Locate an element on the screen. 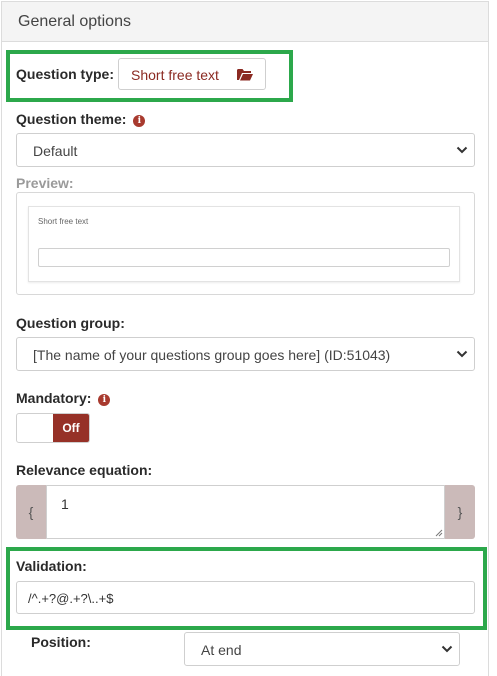  relevance-equation-textarea: 1 is located at coordinates (245, 512).